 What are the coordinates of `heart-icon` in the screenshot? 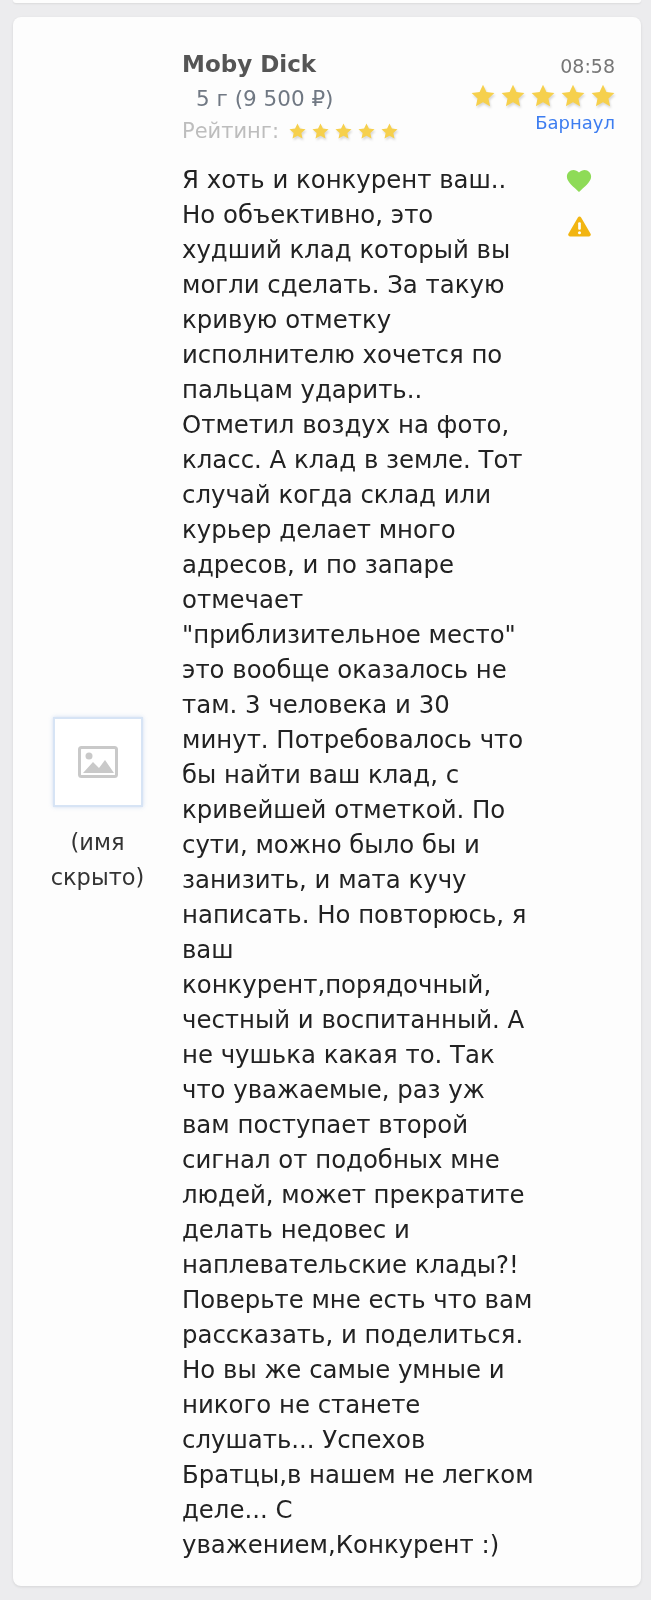 It's located at (579, 181).